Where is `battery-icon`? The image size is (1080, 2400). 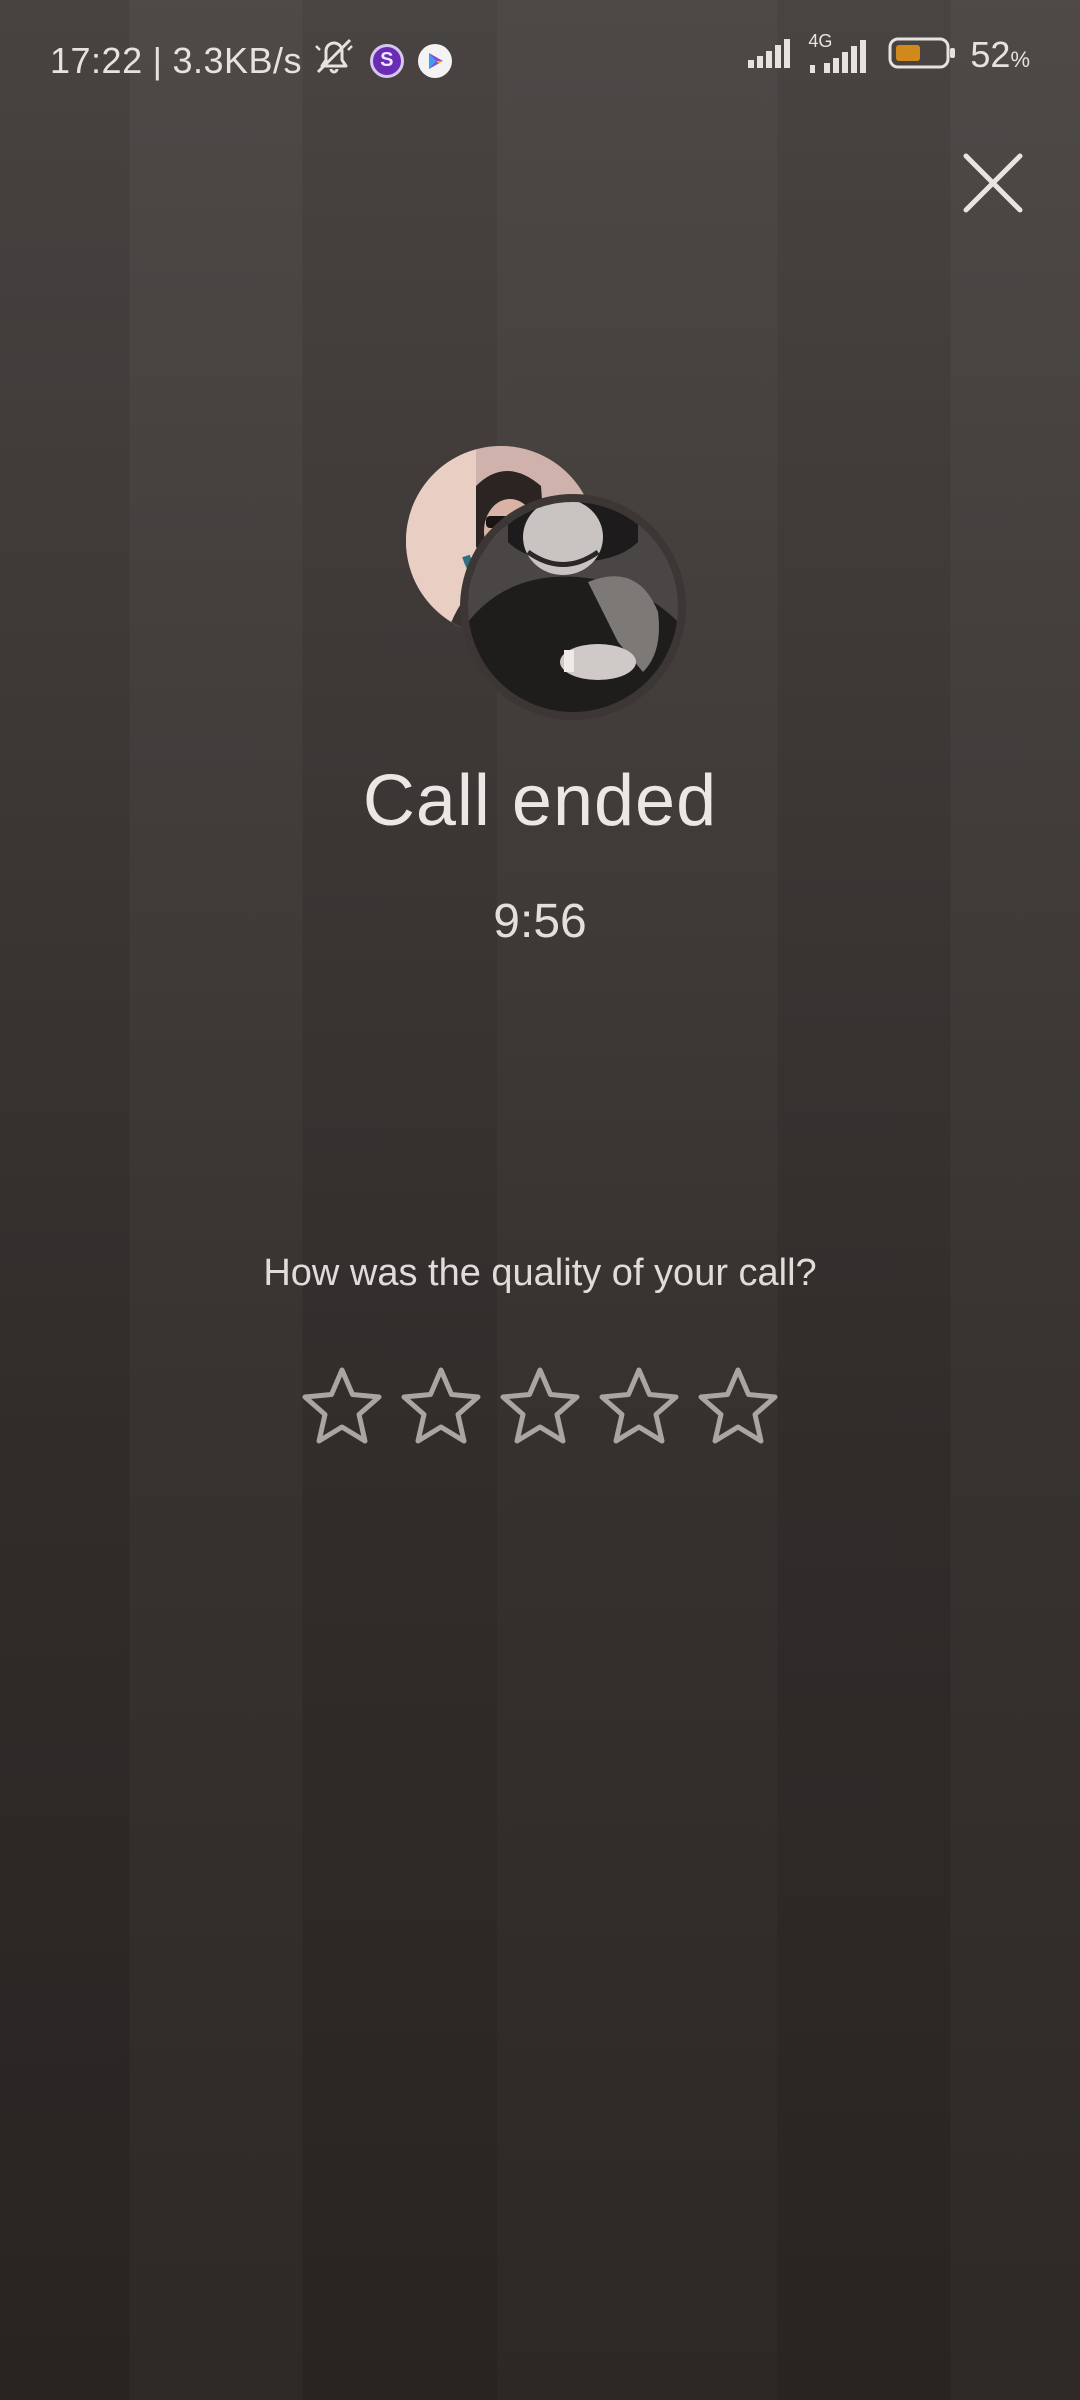
battery-icon is located at coordinates (923, 55).